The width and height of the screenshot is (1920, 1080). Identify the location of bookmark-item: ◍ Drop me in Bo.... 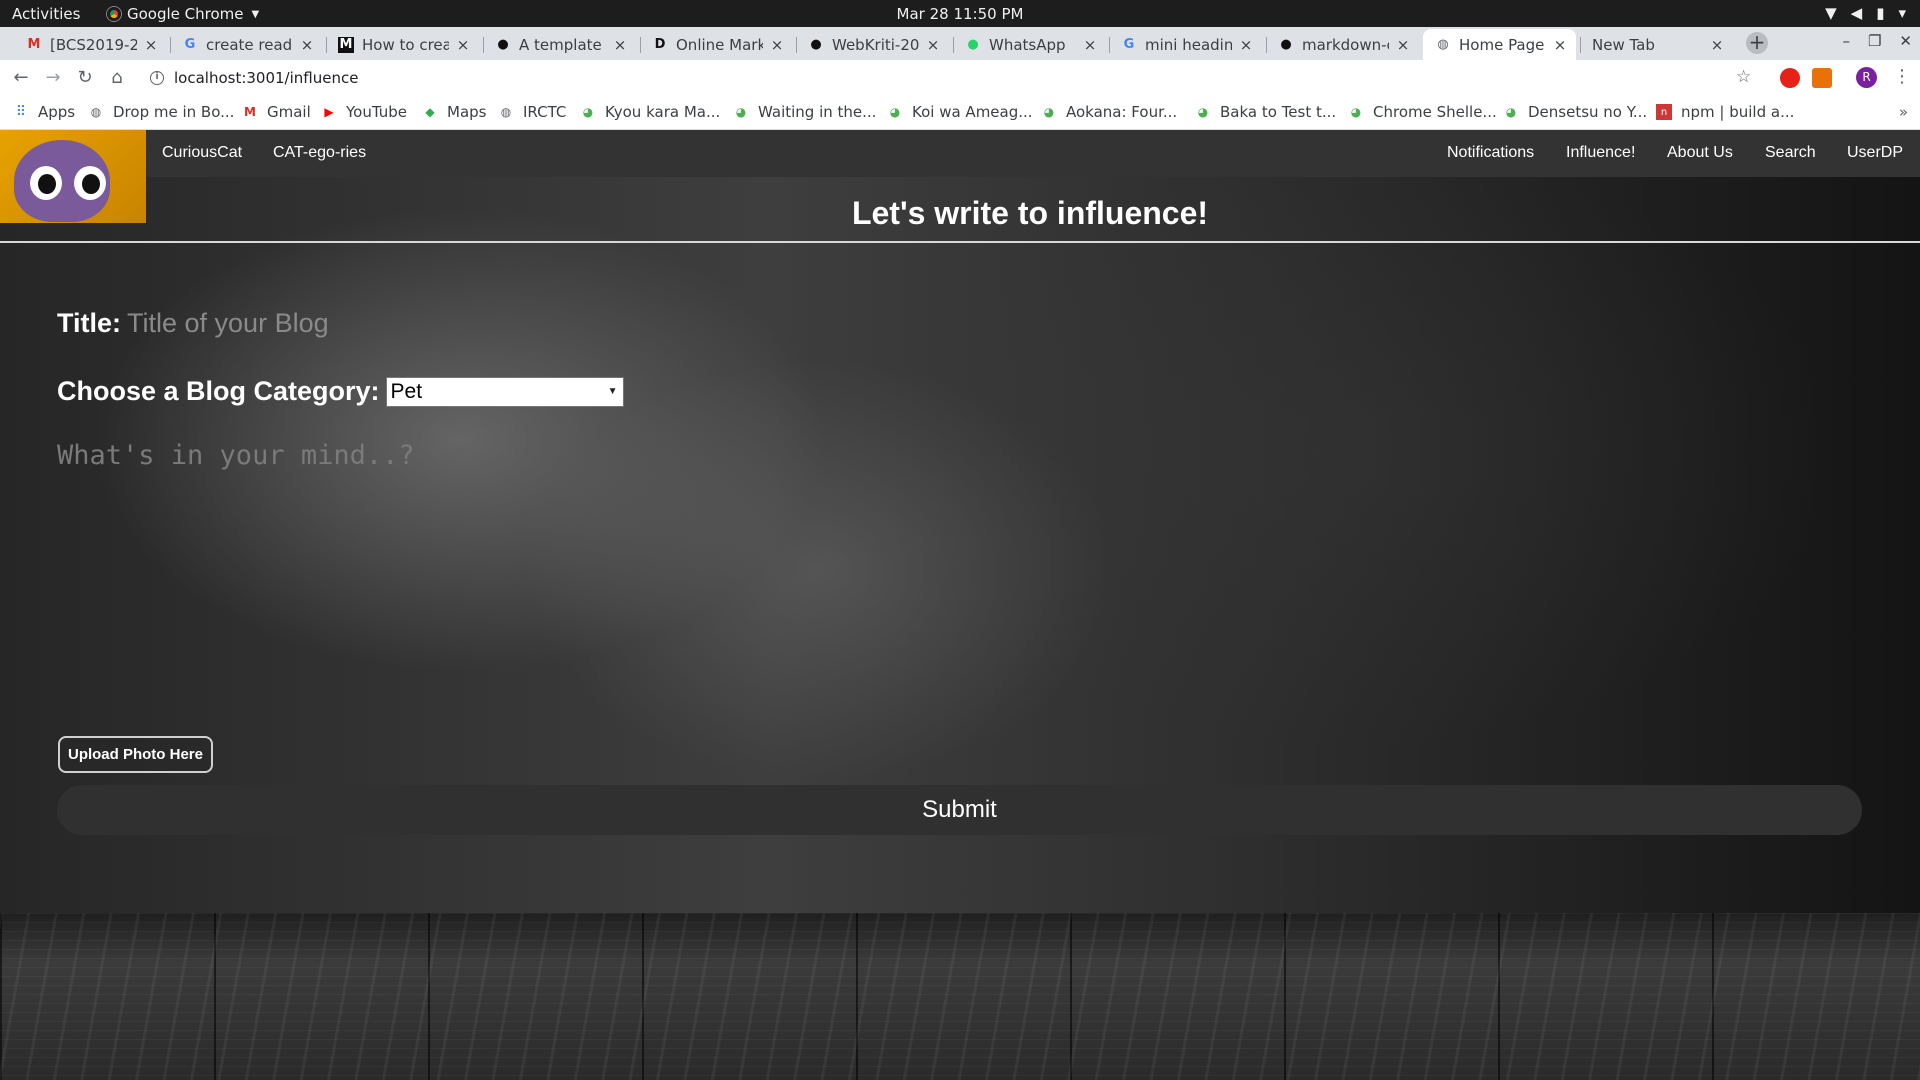
(161, 112).